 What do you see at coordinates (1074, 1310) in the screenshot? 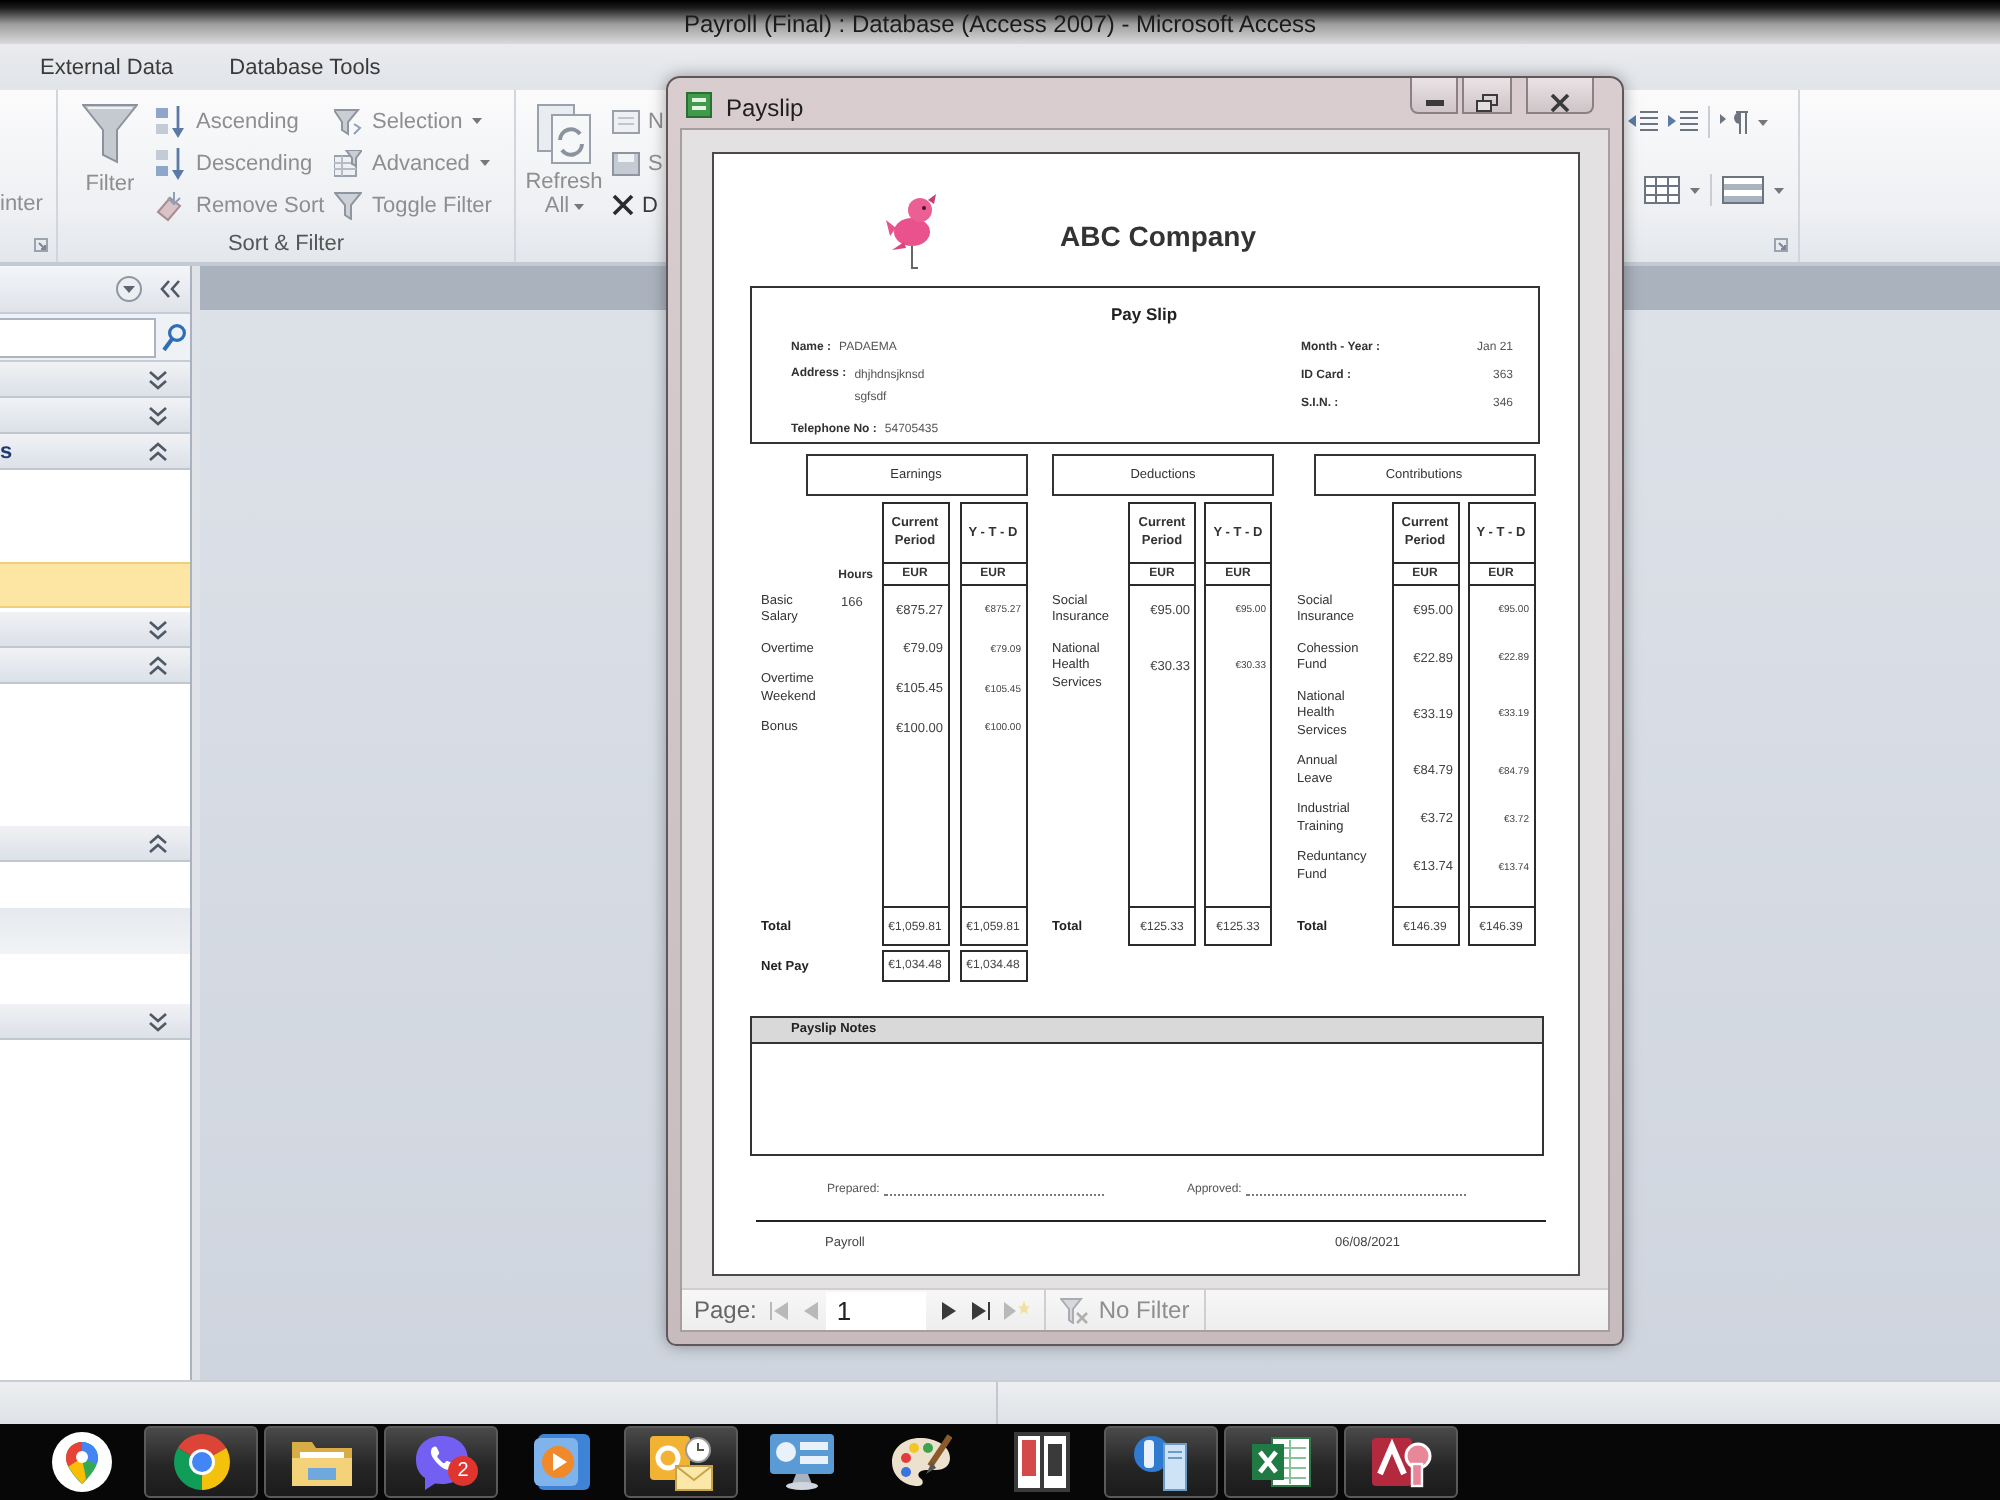
I see `funnel-cross-icon` at bounding box center [1074, 1310].